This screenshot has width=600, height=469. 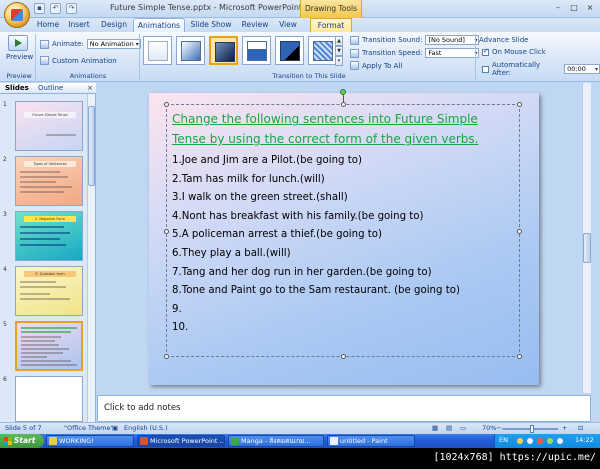 What do you see at coordinates (485, 51) in the screenshot?
I see `on-mouse-click-checkbox` at bounding box center [485, 51].